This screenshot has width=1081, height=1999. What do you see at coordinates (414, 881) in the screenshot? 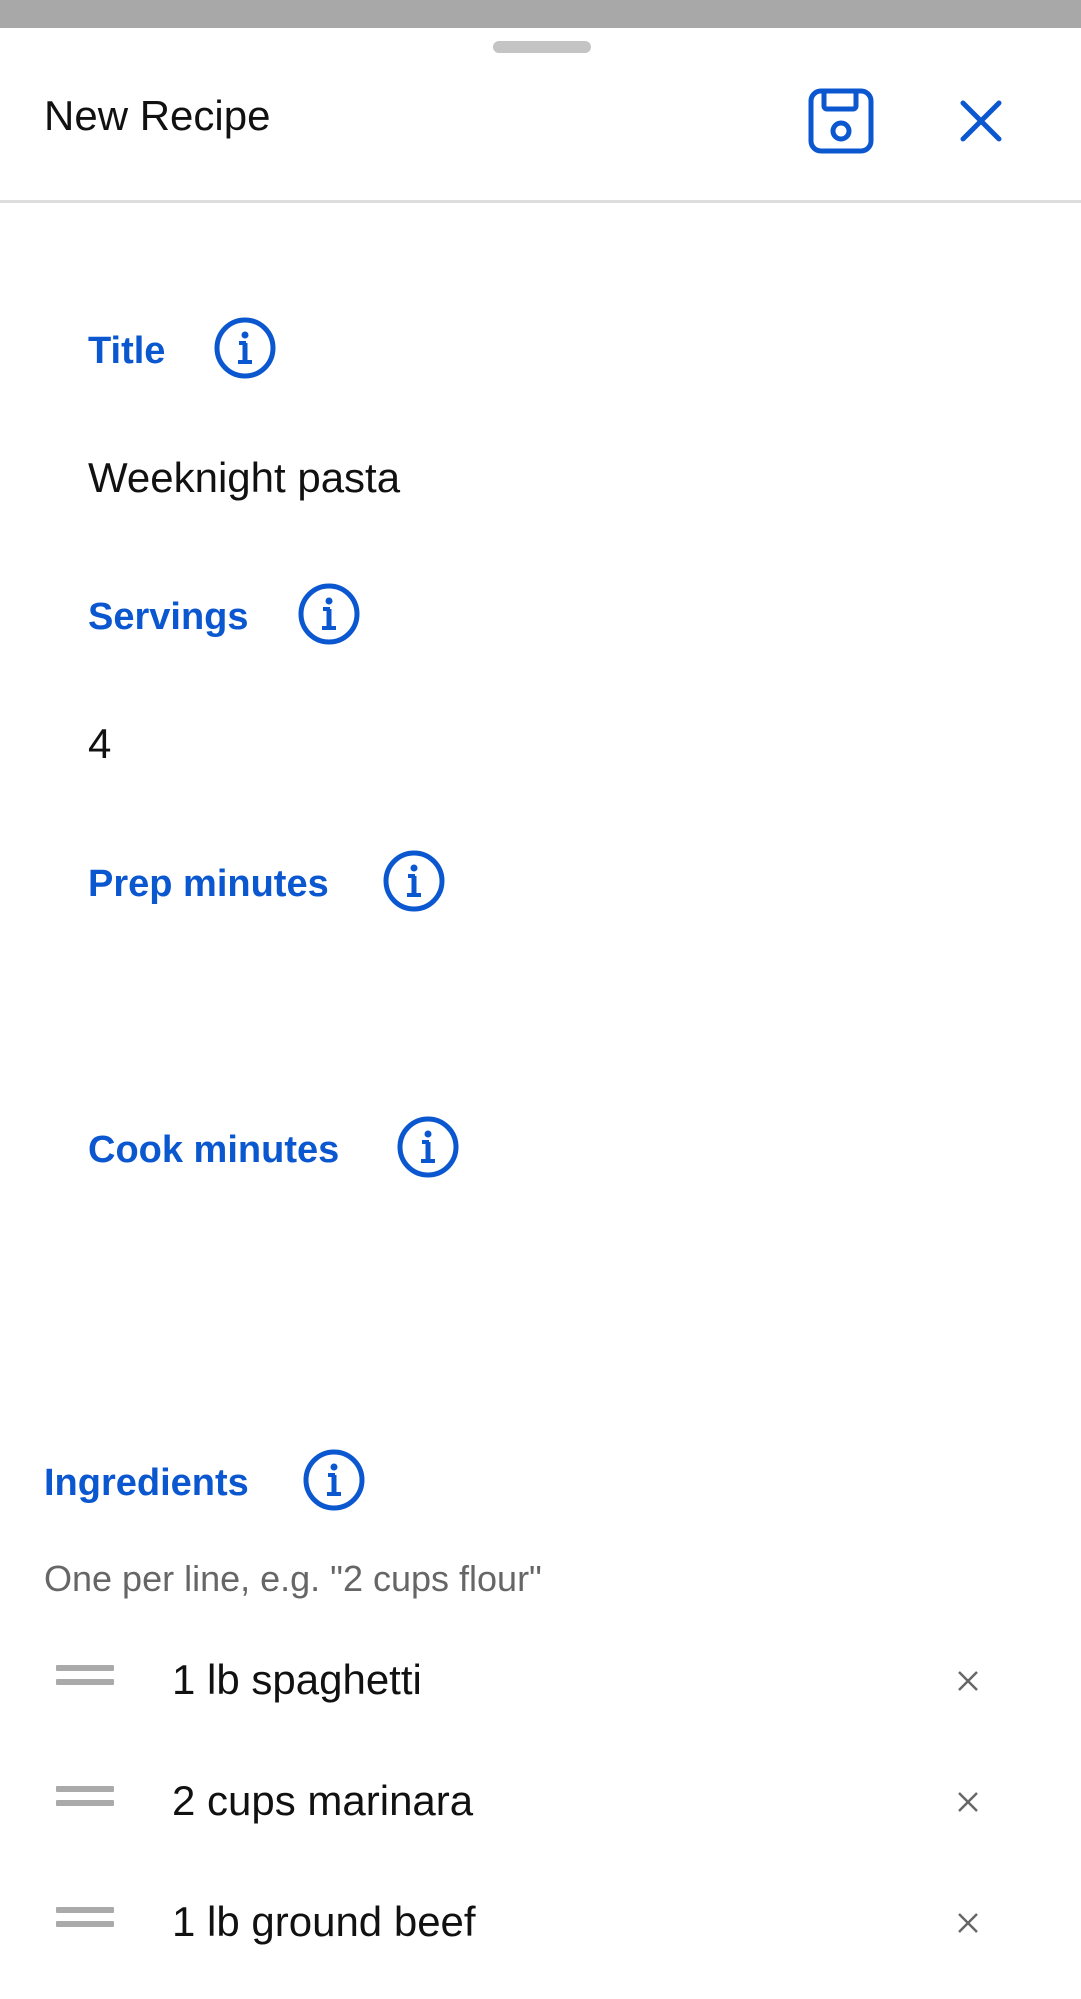
I see `prep-minutes-info-icon` at bounding box center [414, 881].